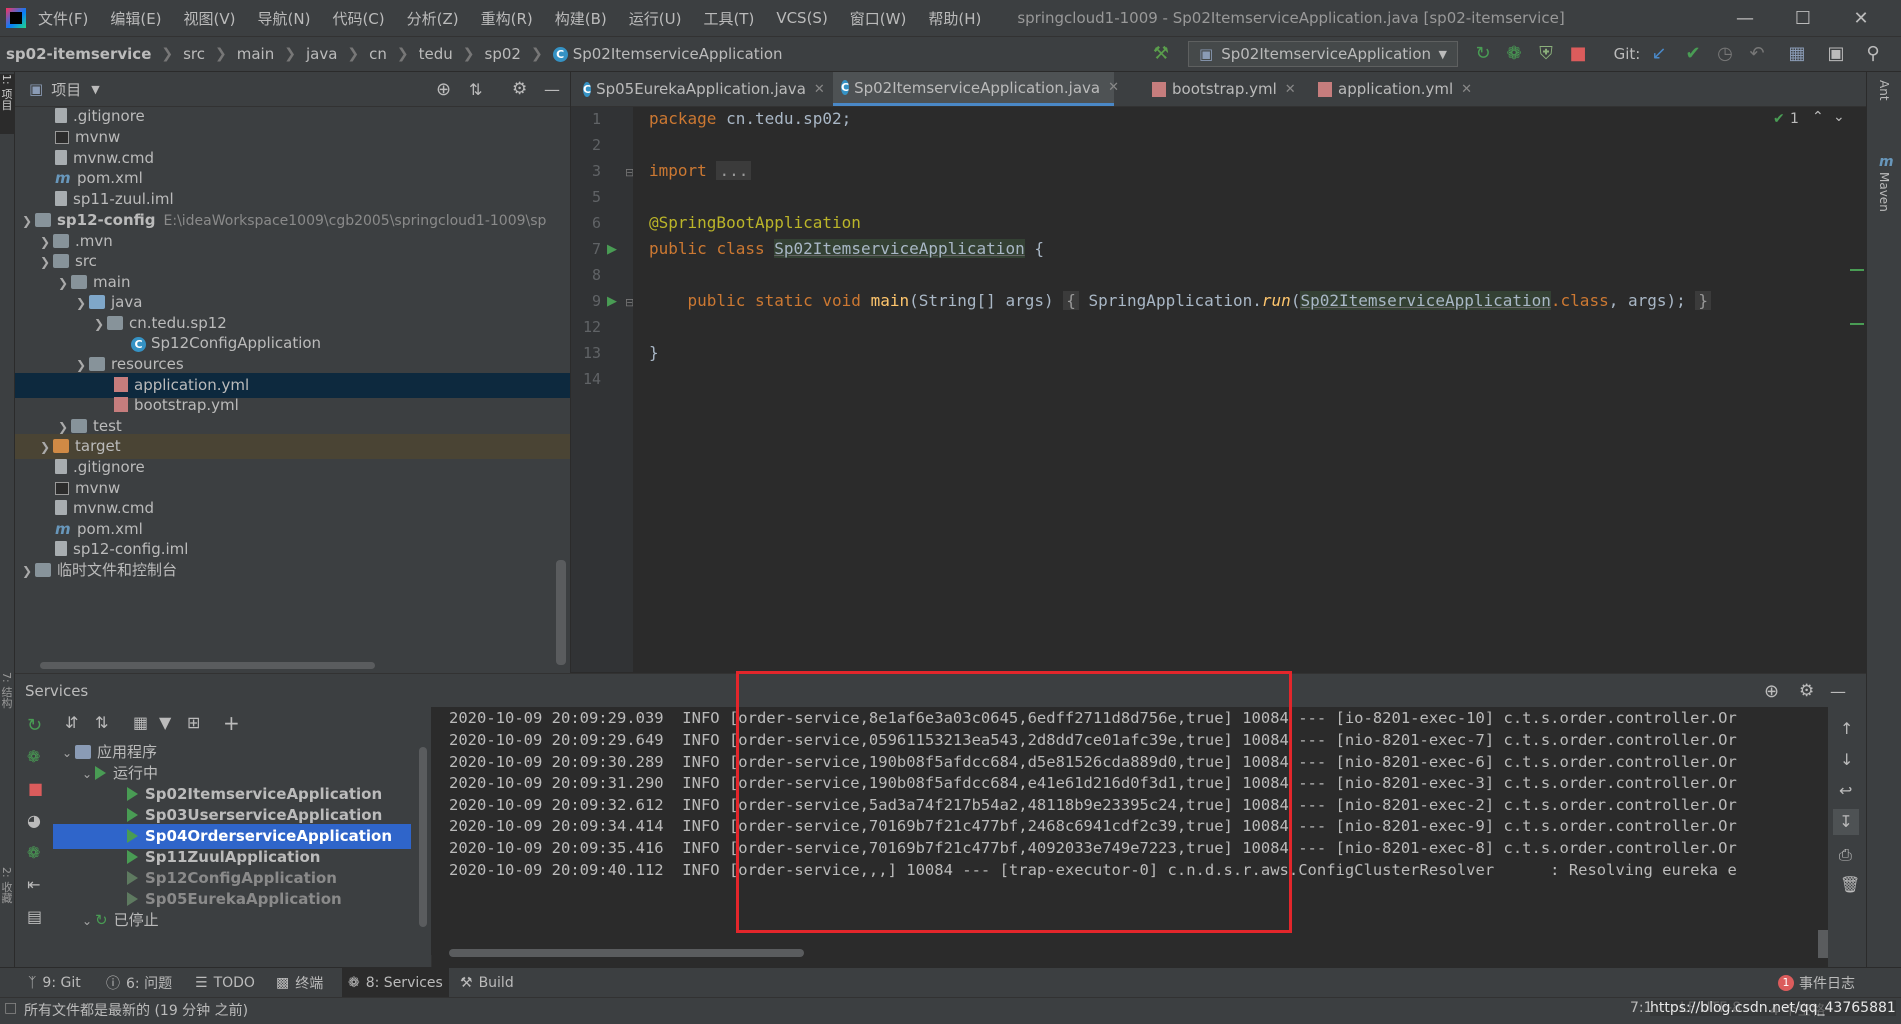 The image size is (1901, 1024). What do you see at coordinates (1693, 54) in the screenshot?
I see `git-commit-icon: ✔` at bounding box center [1693, 54].